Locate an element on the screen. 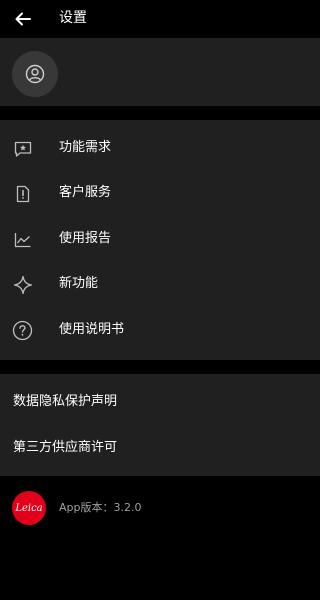 The height and width of the screenshot is (600, 320). leica-logo: Leica is located at coordinates (29, 508).